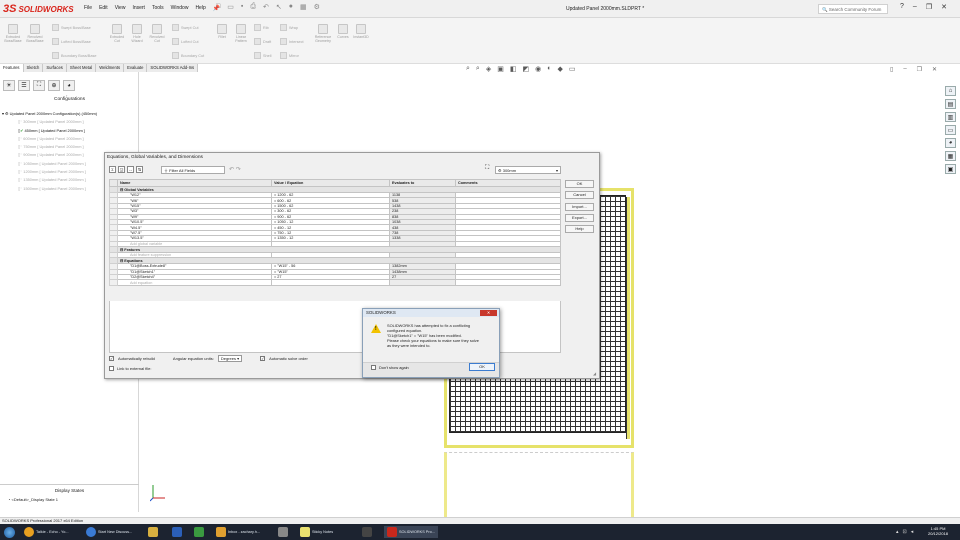 The height and width of the screenshot is (540, 960). What do you see at coordinates (139, 169) in the screenshot?
I see `ordered-view-icon: ⇅` at bounding box center [139, 169].